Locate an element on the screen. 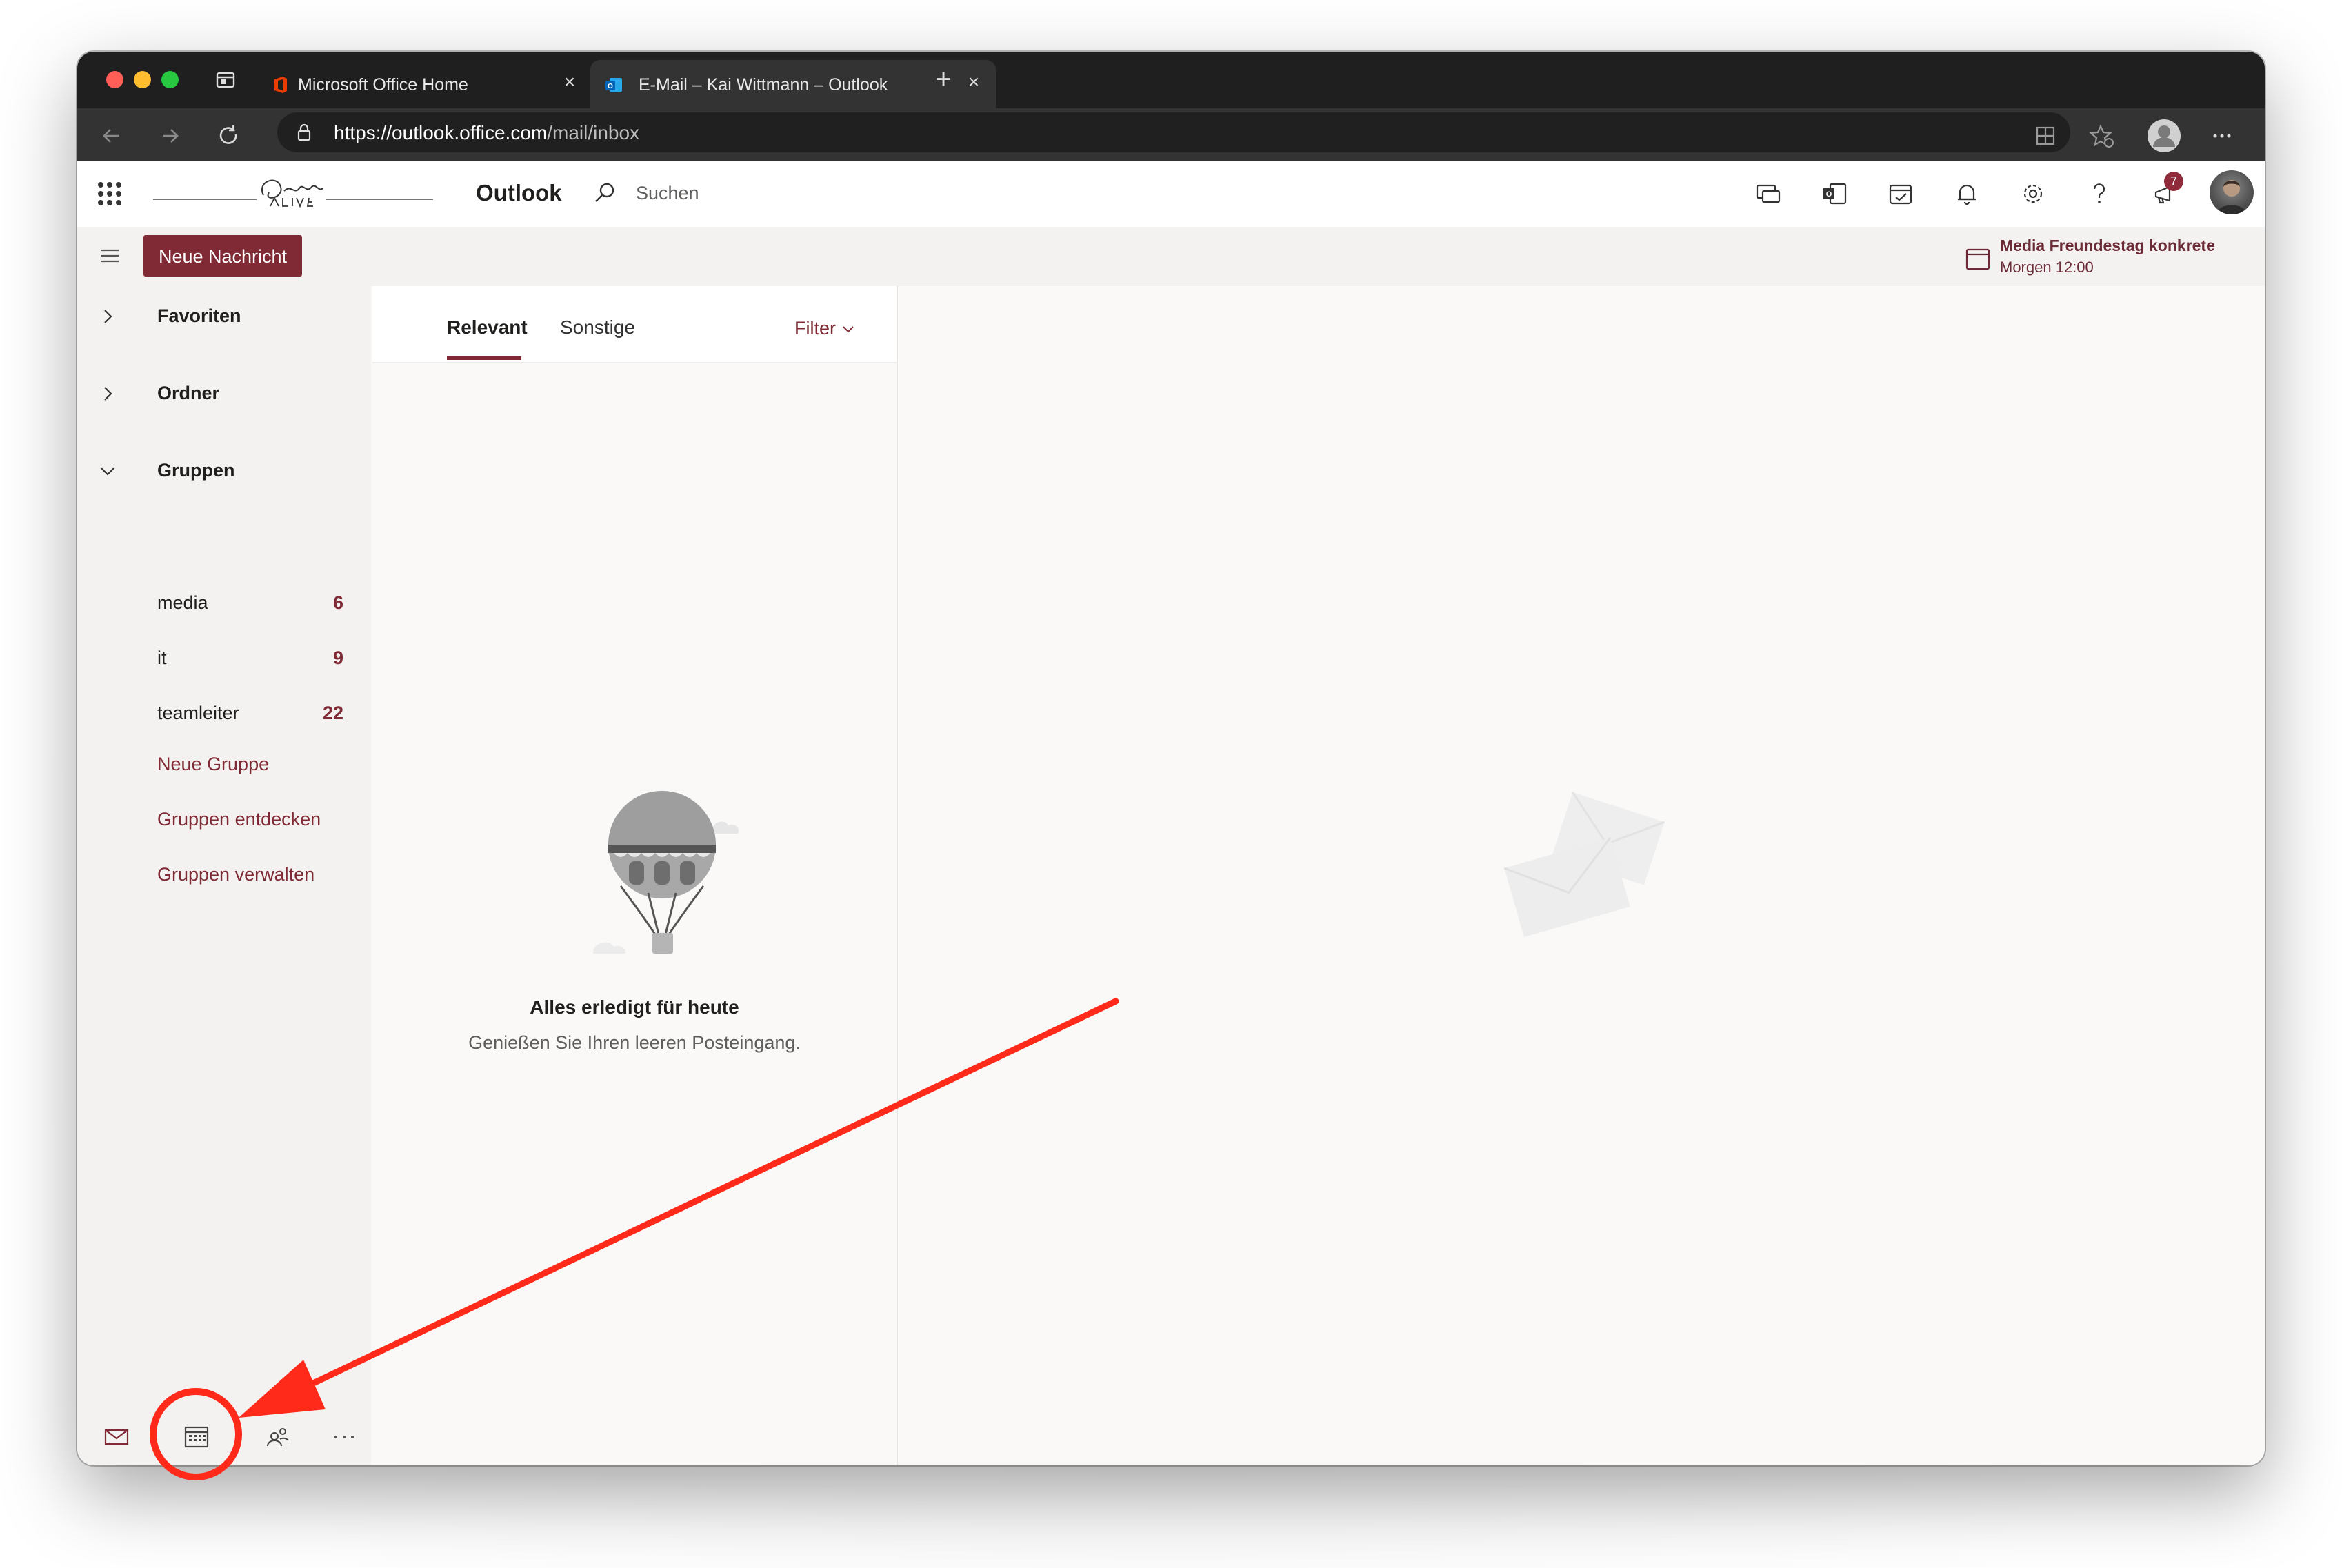 This screenshot has width=2342, height=1568. org-logo is located at coordinates (293, 194).